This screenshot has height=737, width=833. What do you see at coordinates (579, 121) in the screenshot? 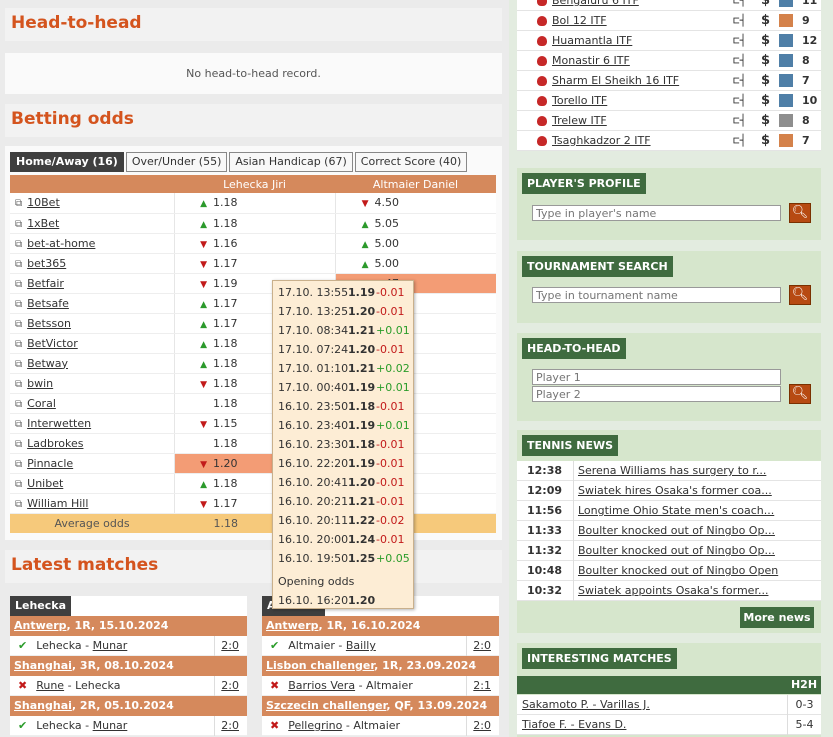
I see `tournament-name-link: Trelew ITF` at bounding box center [579, 121].